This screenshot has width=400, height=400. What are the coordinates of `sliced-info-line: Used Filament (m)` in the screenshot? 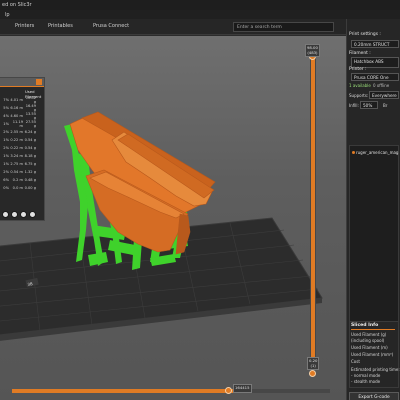 It's located at (369, 347).